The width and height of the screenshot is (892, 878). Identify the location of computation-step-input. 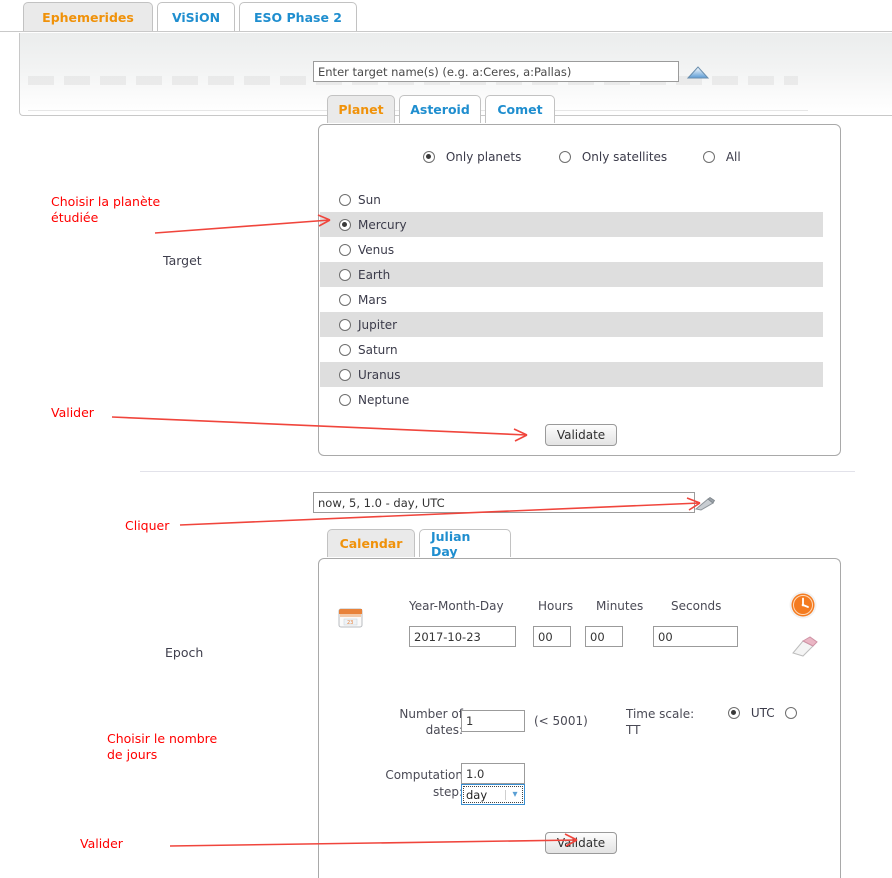
(493, 773).